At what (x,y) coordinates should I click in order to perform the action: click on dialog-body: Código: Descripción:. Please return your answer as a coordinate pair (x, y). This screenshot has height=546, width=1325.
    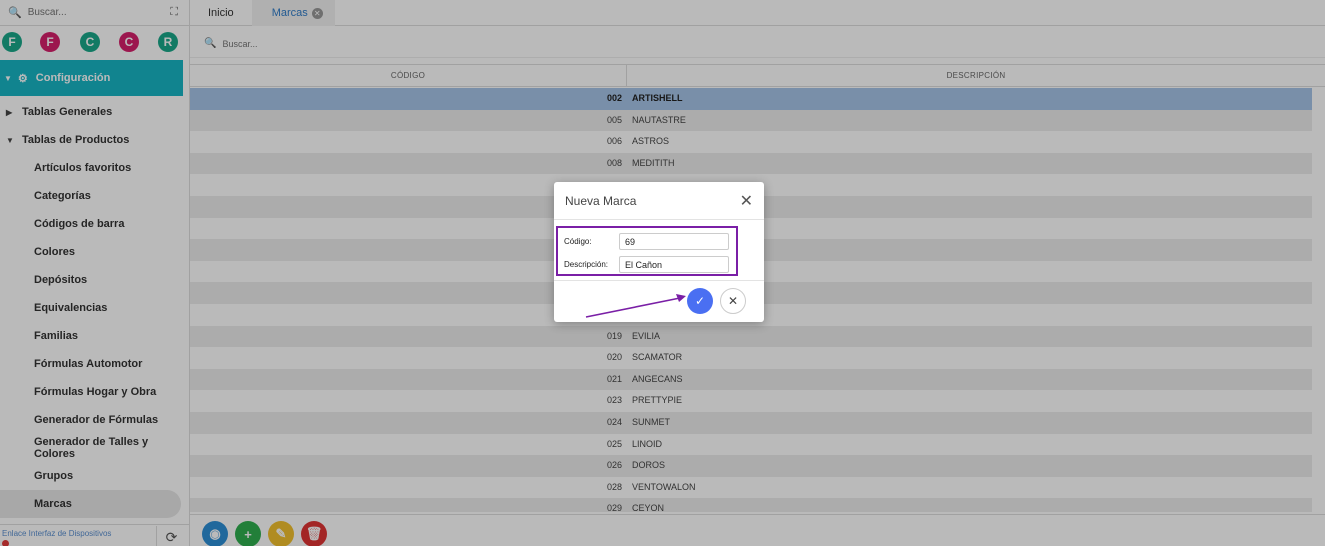
    Looking at the image, I should click on (659, 250).